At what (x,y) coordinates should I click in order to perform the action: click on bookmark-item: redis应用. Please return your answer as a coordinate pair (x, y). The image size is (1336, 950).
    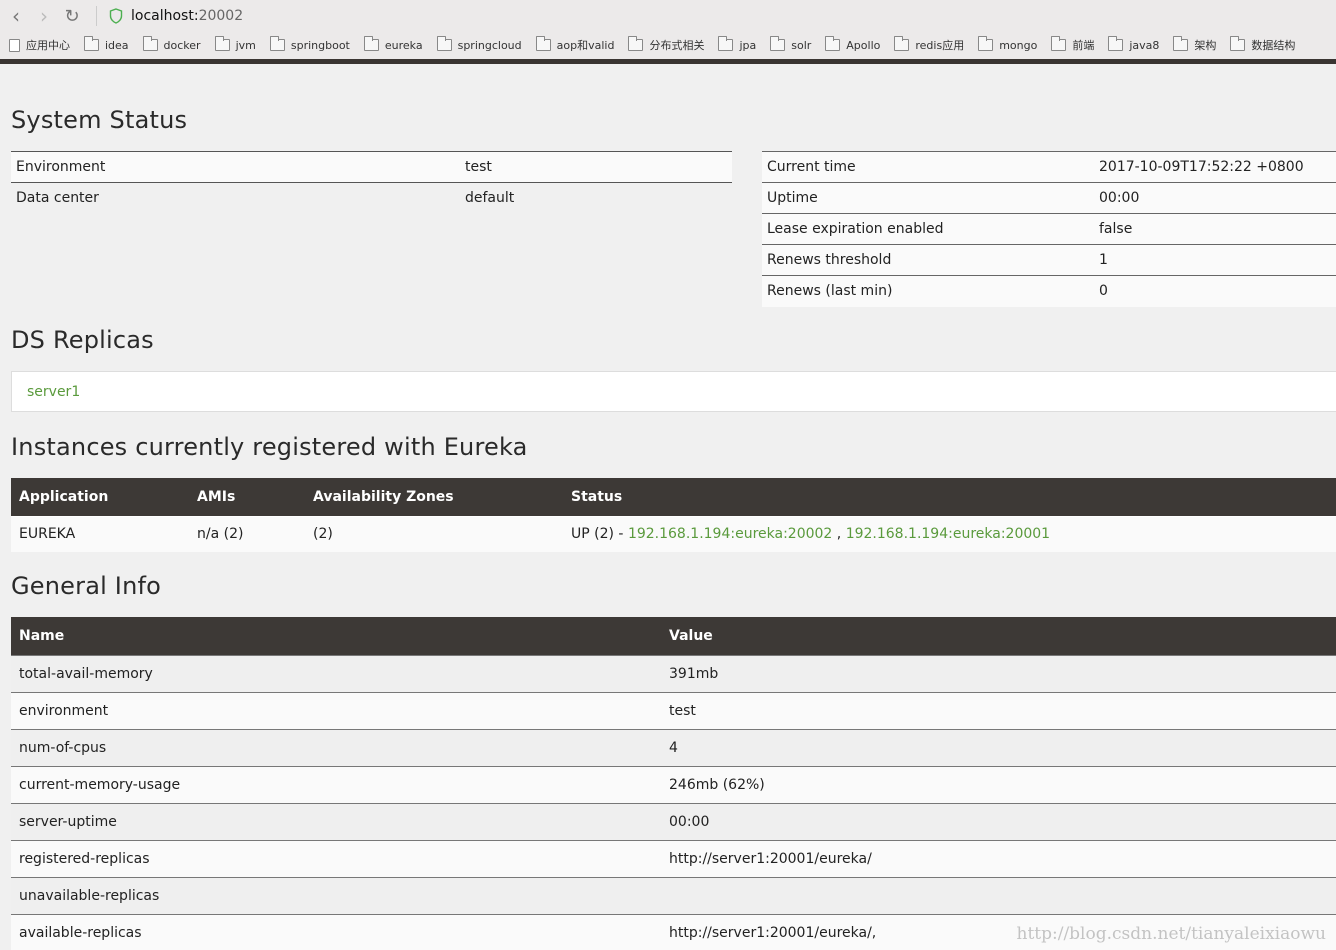
    Looking at the image, I should click on (929, 44).